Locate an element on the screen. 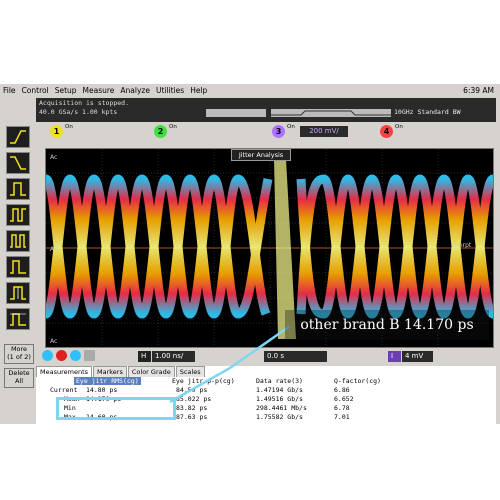 This screenshot has height=500, width=500. duty-cycle-icon is located at coordinates (18, 267).